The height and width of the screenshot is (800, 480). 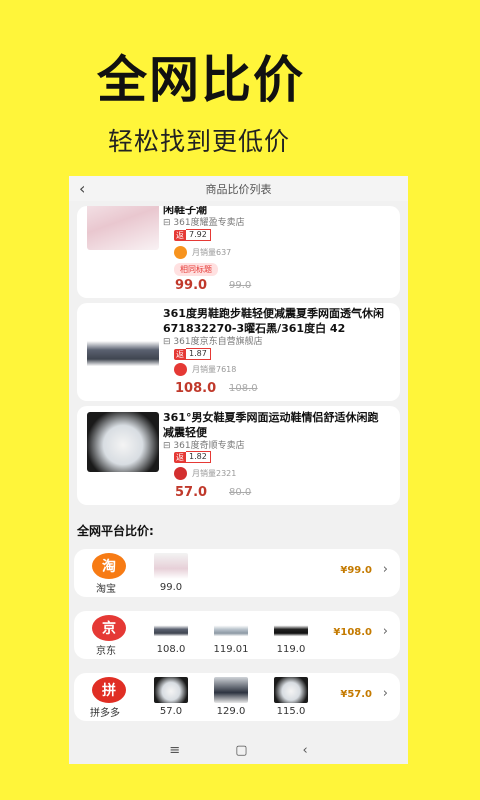 What do you see at coordinates (109, 566) in the screenshot?
I see `taobao-logo-icon: 淘` at bounding box center [109, 566].